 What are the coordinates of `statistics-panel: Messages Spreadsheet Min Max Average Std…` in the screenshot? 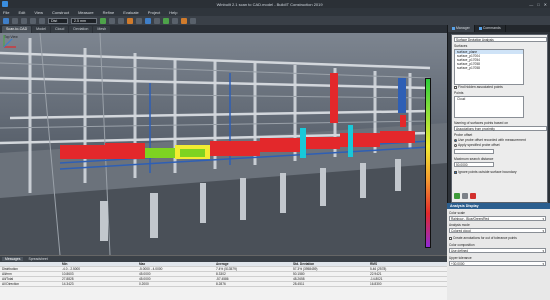 It's located at (223, 277).